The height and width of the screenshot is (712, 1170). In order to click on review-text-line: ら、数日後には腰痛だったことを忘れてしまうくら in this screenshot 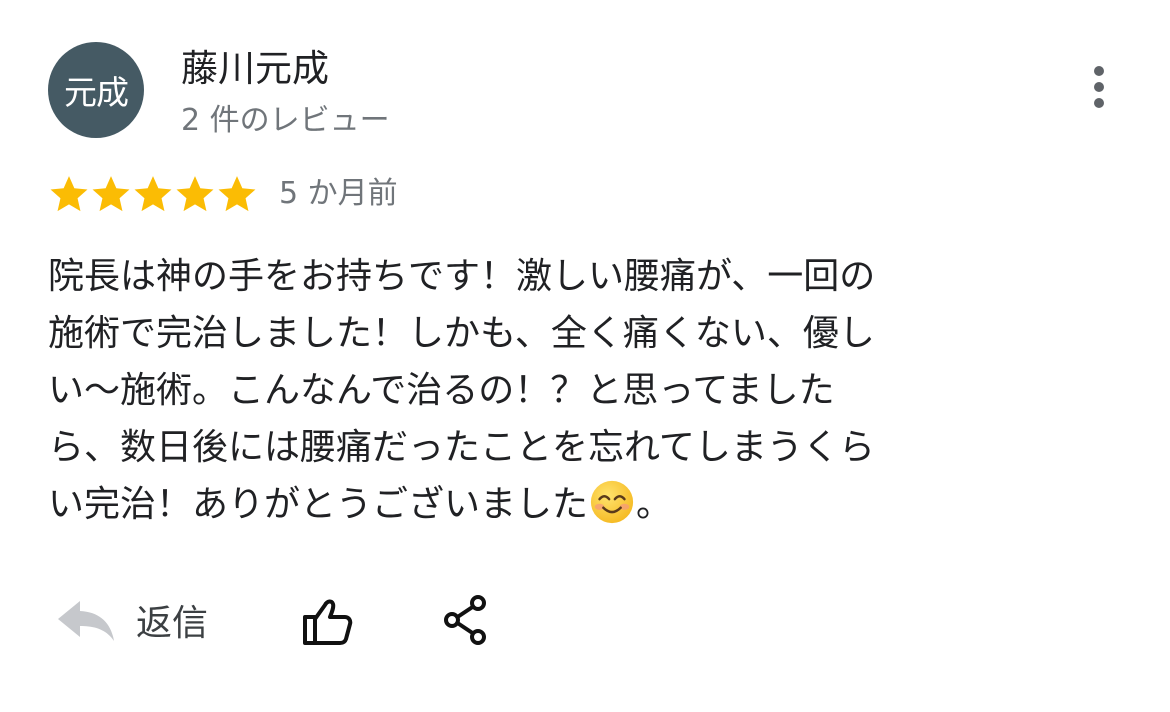, I will do `click(461, 447)`.